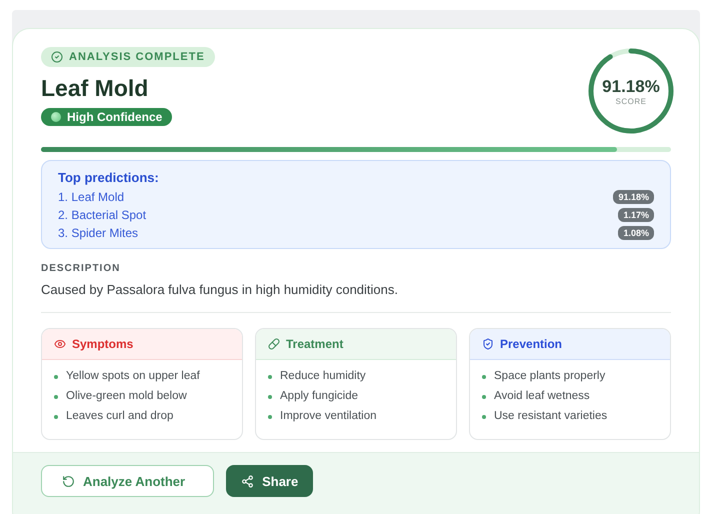 The width and height of the screenshot is (701, 514). Describe the element at coordinates (542, 396) in the screenshot. I see `panel-item: Avoid leaf wetness` at that location.